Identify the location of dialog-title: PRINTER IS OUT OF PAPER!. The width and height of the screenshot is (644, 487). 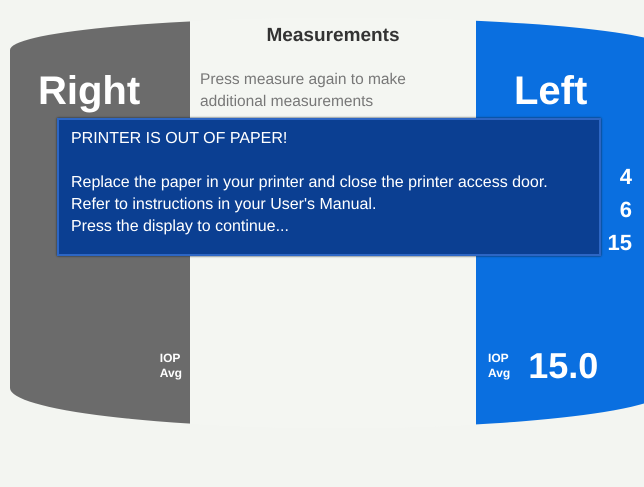
(179, 139).